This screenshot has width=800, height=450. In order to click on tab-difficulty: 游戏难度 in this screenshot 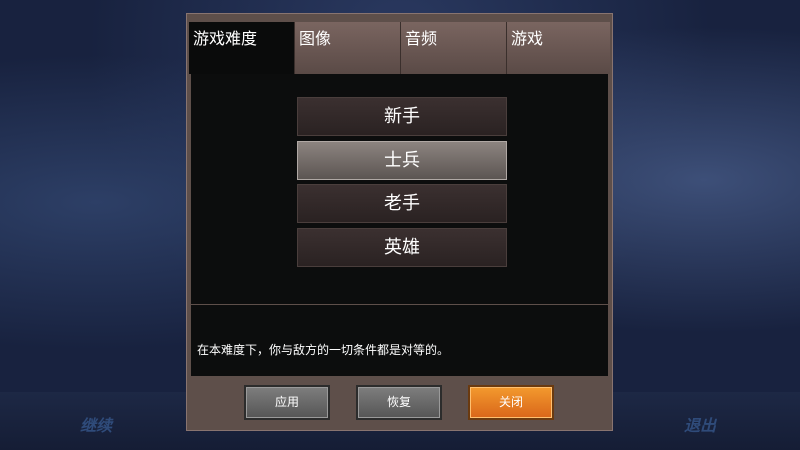, I will do `click(242, 48)`.